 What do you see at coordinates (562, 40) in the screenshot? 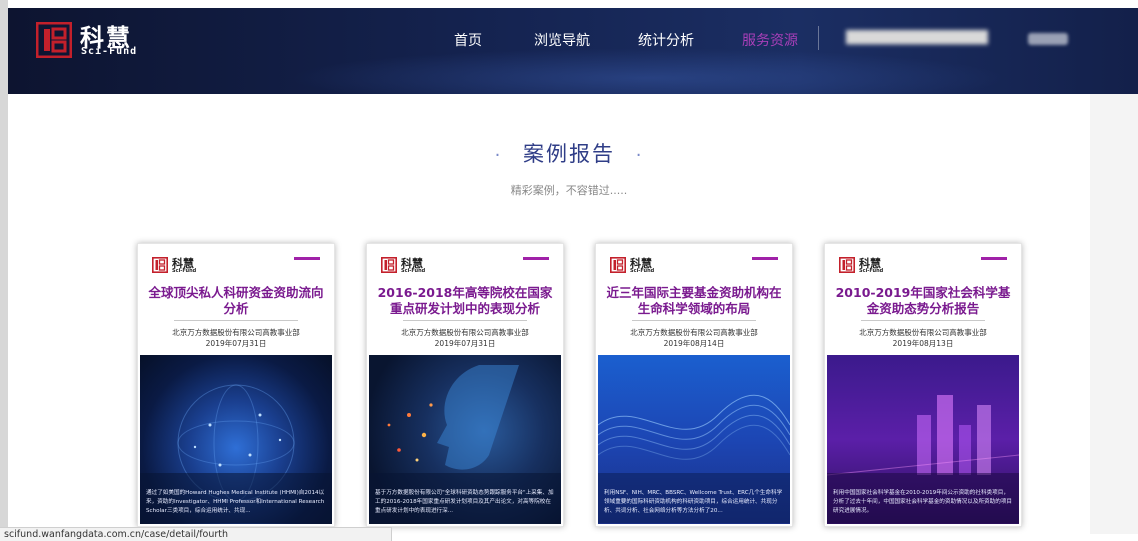
I see `nav-browse: 浏览导航` at bounding box center [562, 40].